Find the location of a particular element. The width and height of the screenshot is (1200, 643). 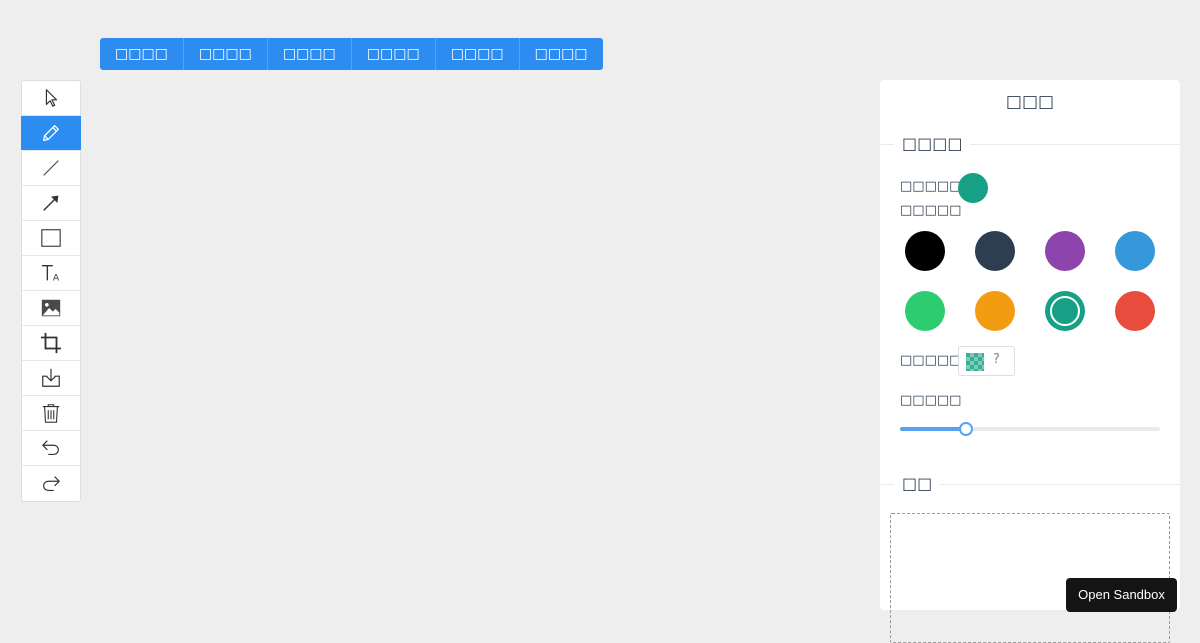

pencil-tool-button is located at coordinates (51, 133).